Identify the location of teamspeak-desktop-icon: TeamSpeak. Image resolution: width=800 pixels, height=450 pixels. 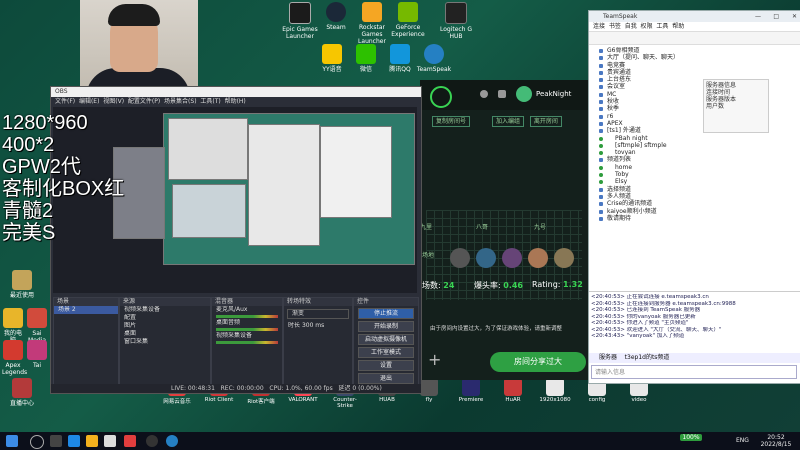
(434, 58).